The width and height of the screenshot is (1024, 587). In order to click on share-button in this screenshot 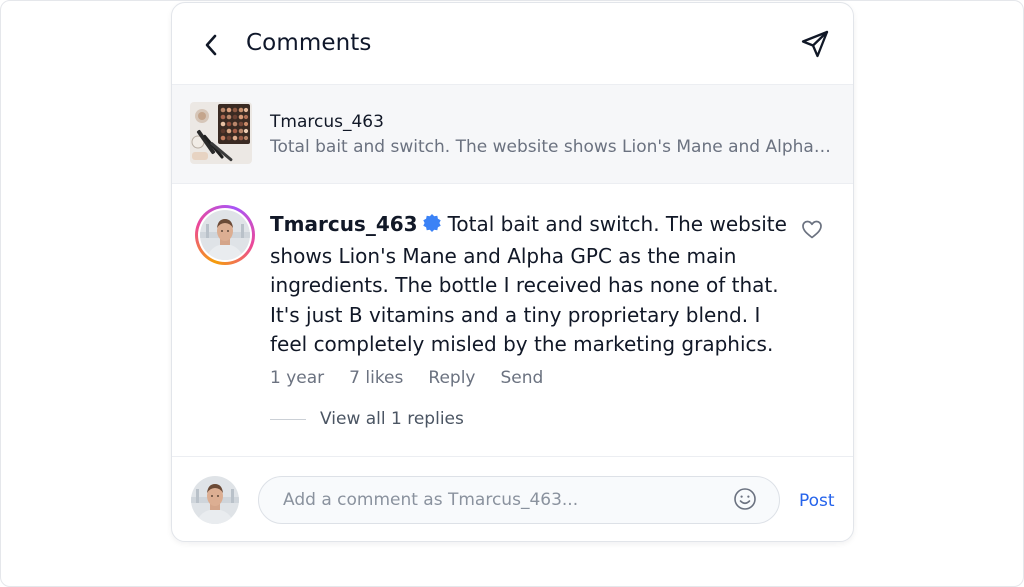, I will do `click(815, 44)`.